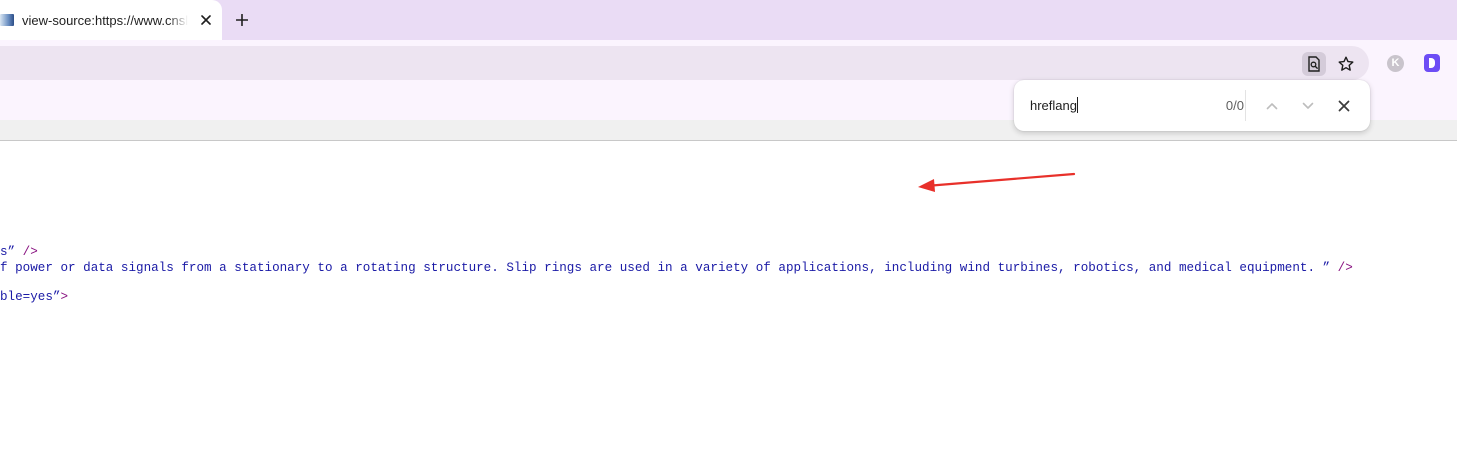 Image resolution: width=1457 pixels, height=460 pixels. What do you see at coordinates (105, 20) in the screenshot?
I see `tab-title: view-source:https://www.cnsl` at bounding box center [105, 20].